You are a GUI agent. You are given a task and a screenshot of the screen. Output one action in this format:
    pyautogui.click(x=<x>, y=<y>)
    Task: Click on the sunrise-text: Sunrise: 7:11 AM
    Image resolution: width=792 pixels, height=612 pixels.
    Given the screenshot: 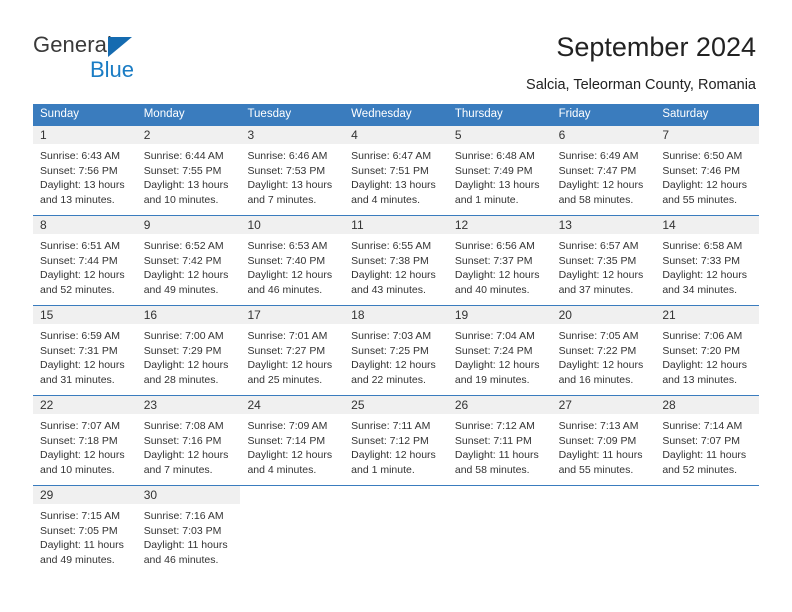 What is the action you would take?
    pyautogui.click(x=391, y=426)
    